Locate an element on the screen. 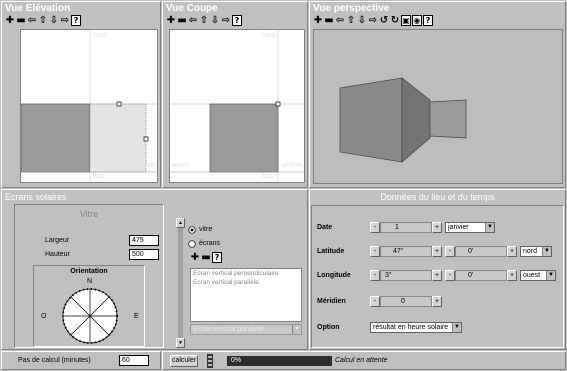 The width and height of the screenshot is (567, 371). day-decrement-button: - is located at coordinates (375, 227).